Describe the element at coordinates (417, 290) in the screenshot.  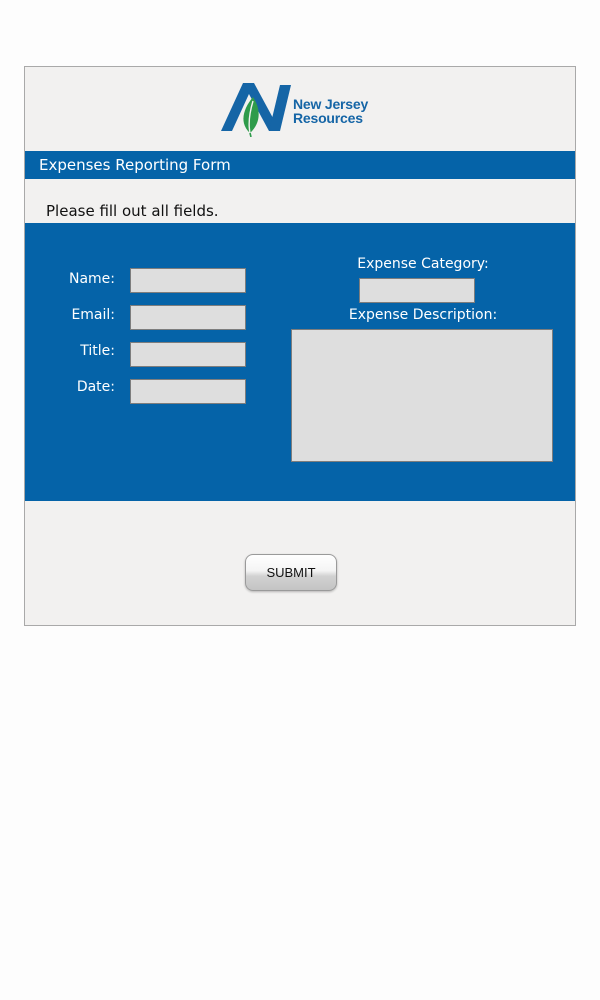
I see `expense-category-field` at that location.